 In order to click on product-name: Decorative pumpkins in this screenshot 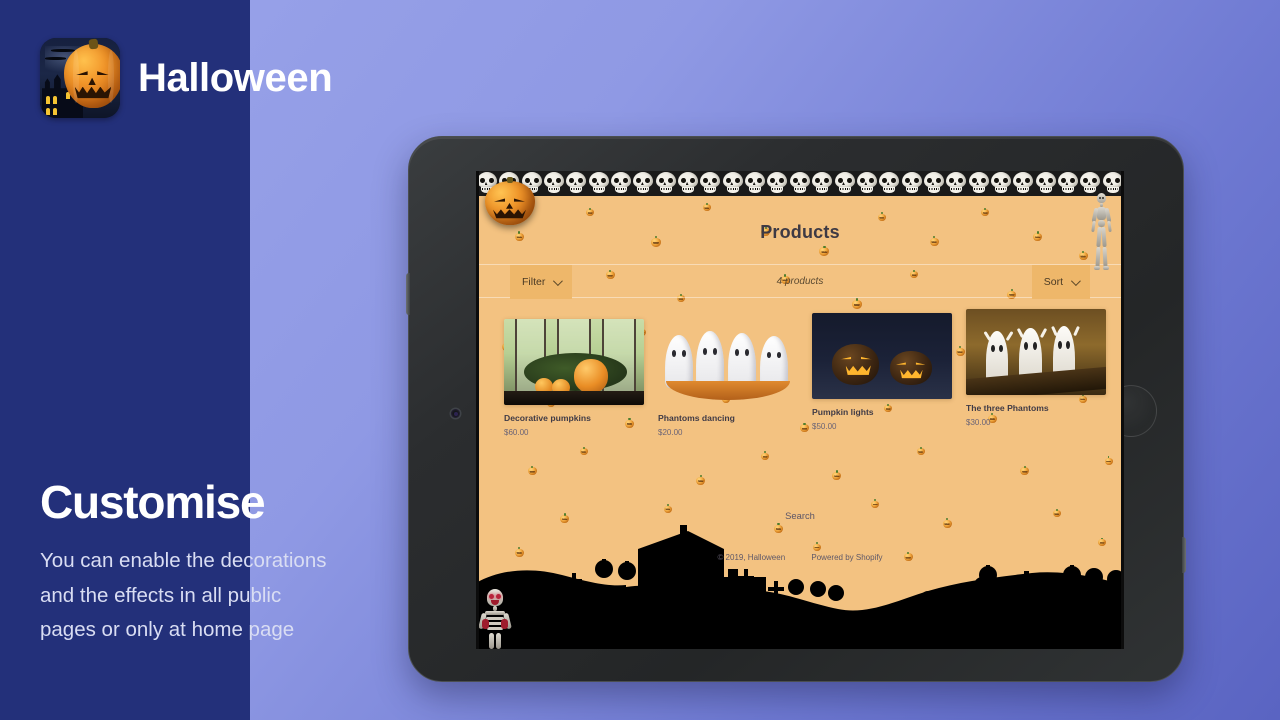, I will do `click(547, 418)`.